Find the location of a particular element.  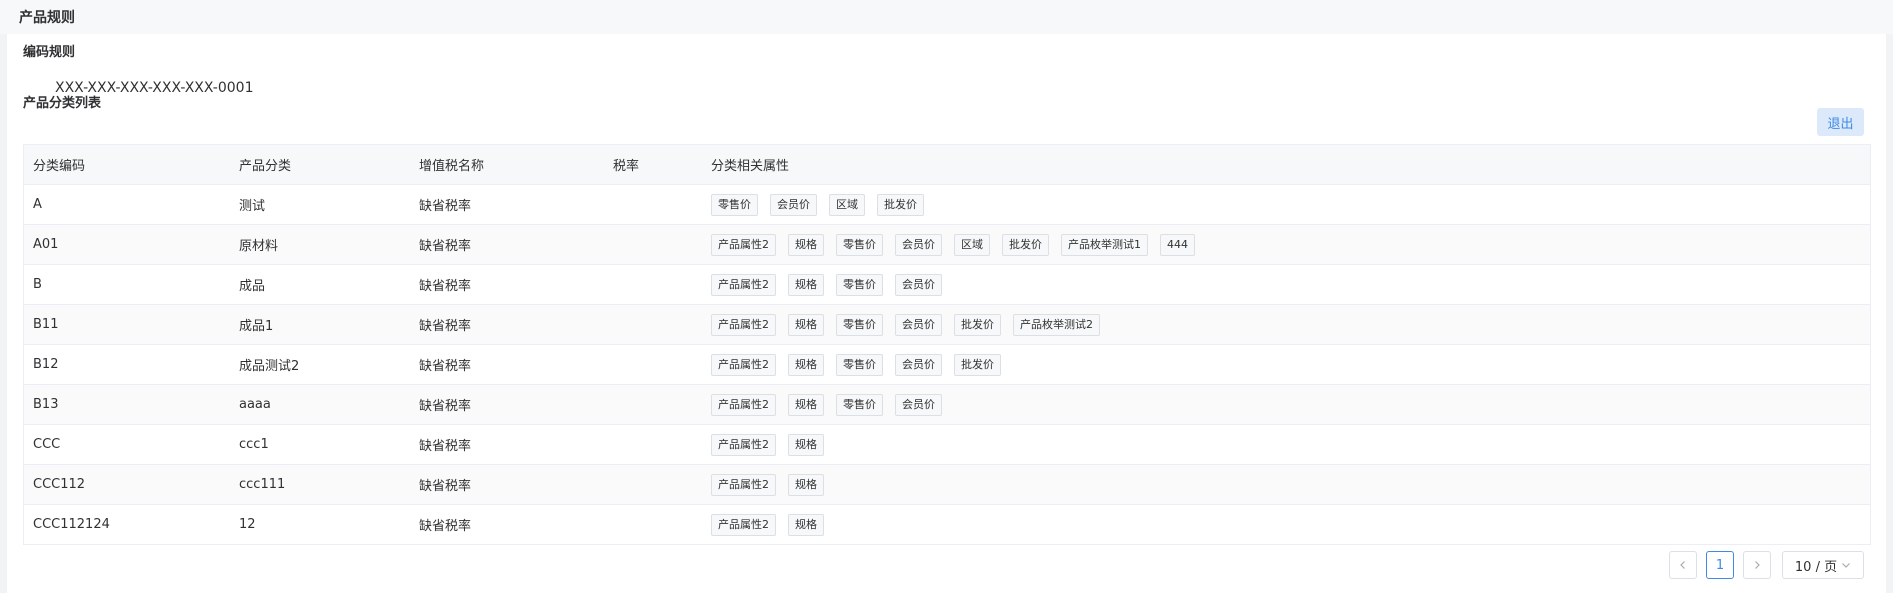

page-1-button: 1 is located at coordinates (1720, 565).